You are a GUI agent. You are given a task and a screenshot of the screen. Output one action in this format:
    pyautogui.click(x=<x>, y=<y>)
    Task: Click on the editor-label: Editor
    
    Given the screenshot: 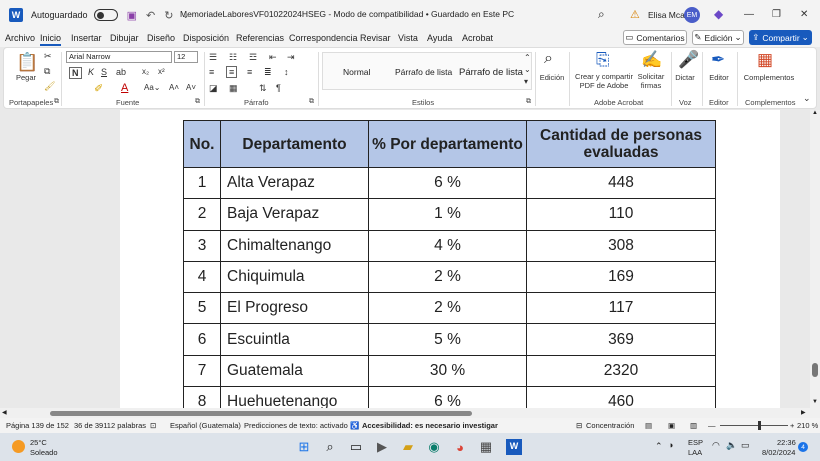 What is the action you would take?
    pyautogui.click(x=719, y=77)
    